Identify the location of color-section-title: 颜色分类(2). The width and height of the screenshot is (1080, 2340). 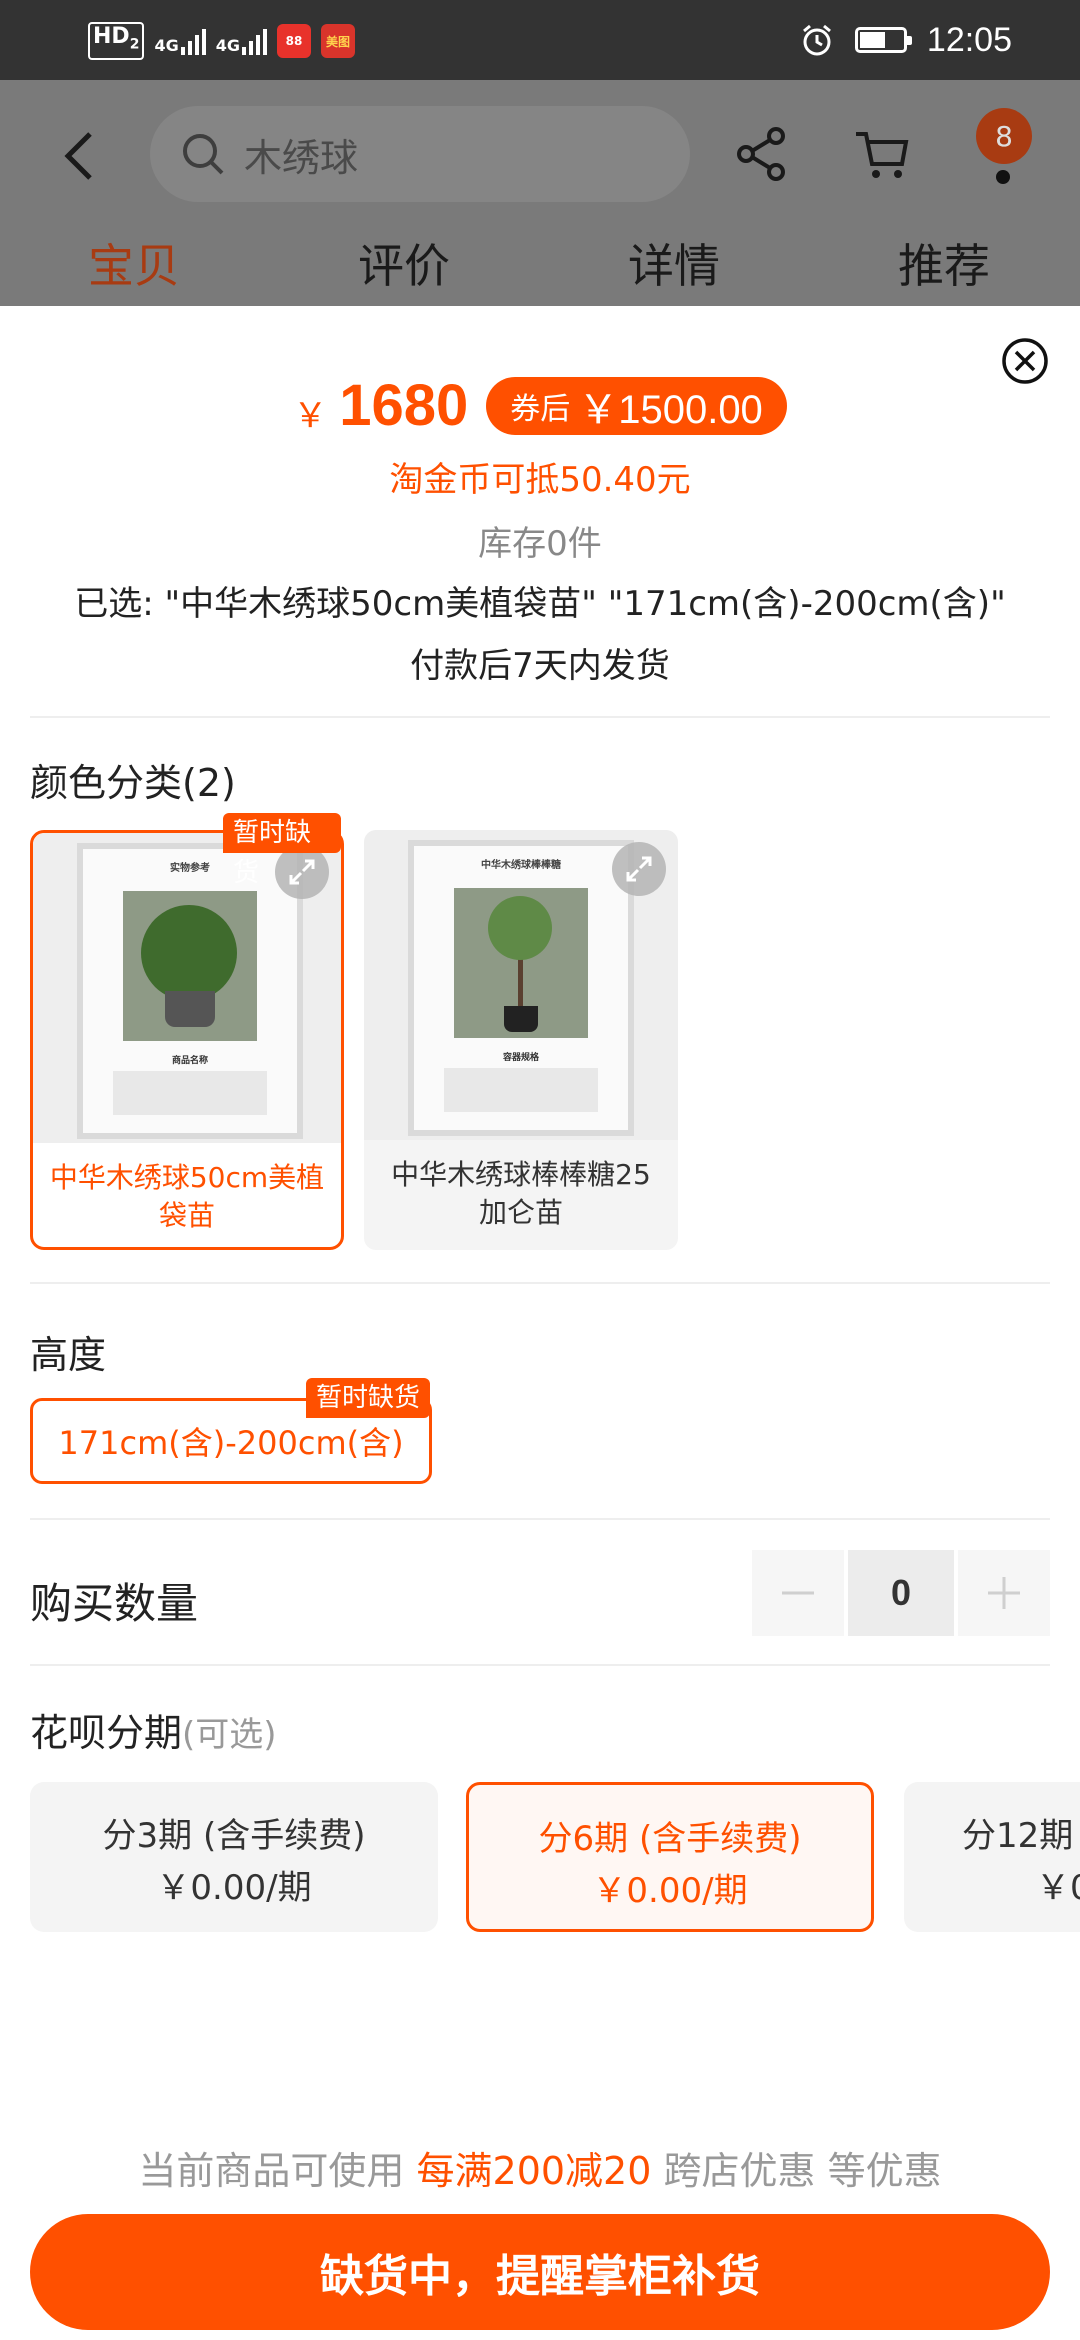
(133, 783).